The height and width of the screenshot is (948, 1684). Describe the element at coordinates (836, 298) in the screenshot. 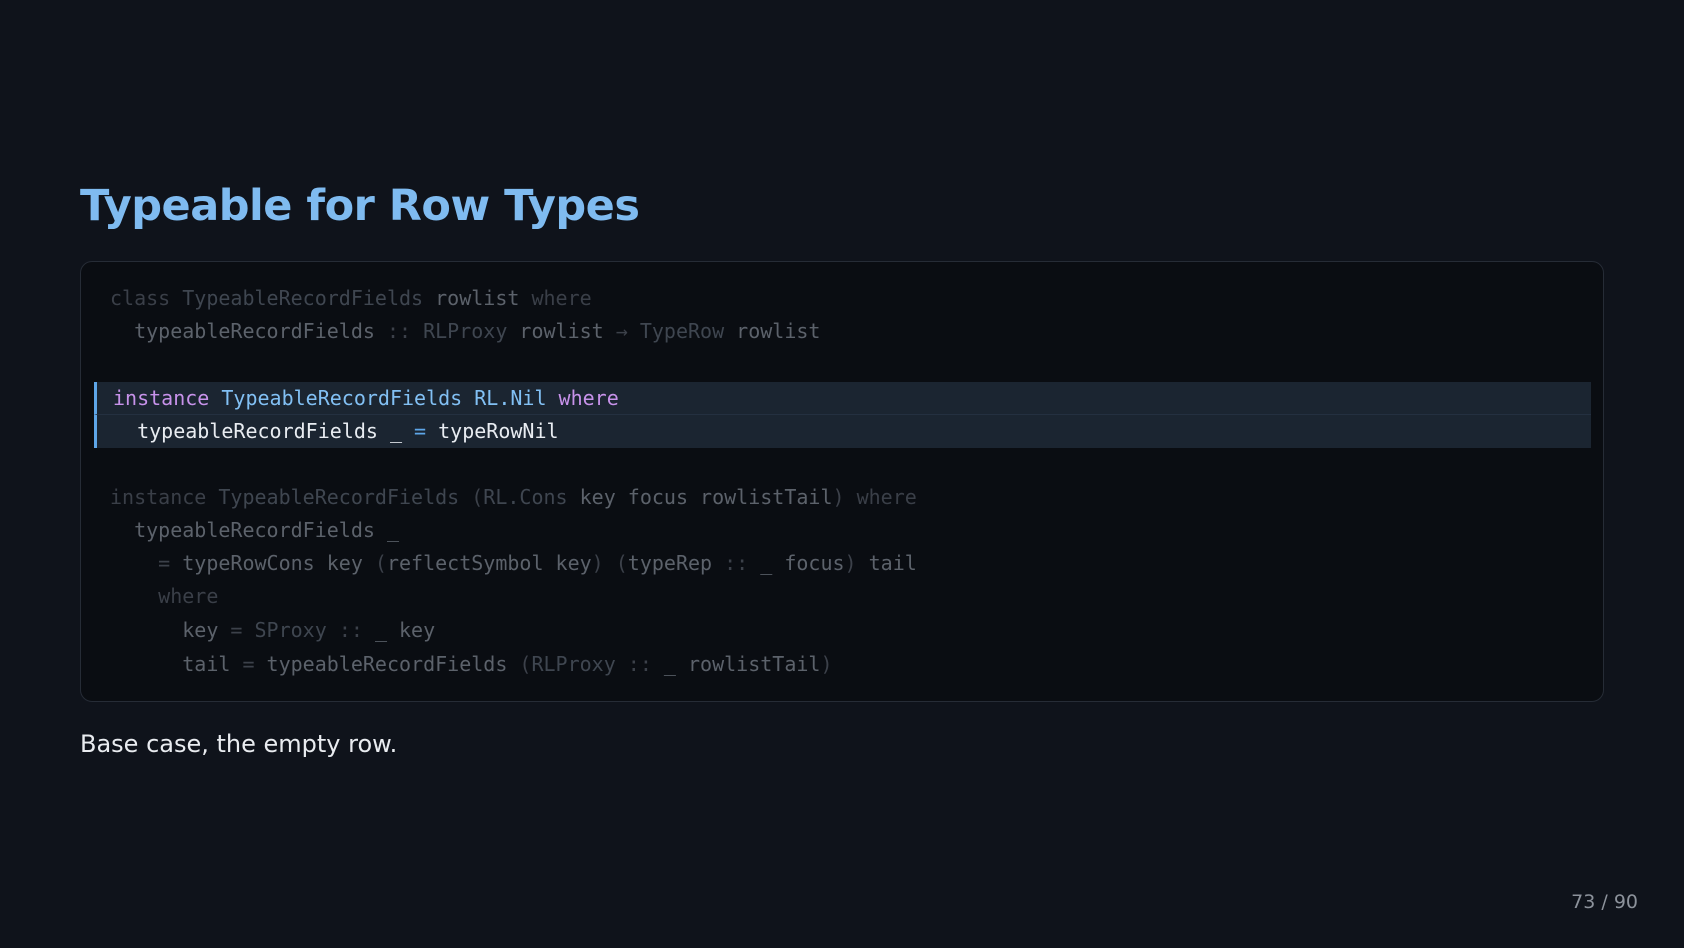

I see `code-line: class TypeableRecordFields rowlist where` at that location.